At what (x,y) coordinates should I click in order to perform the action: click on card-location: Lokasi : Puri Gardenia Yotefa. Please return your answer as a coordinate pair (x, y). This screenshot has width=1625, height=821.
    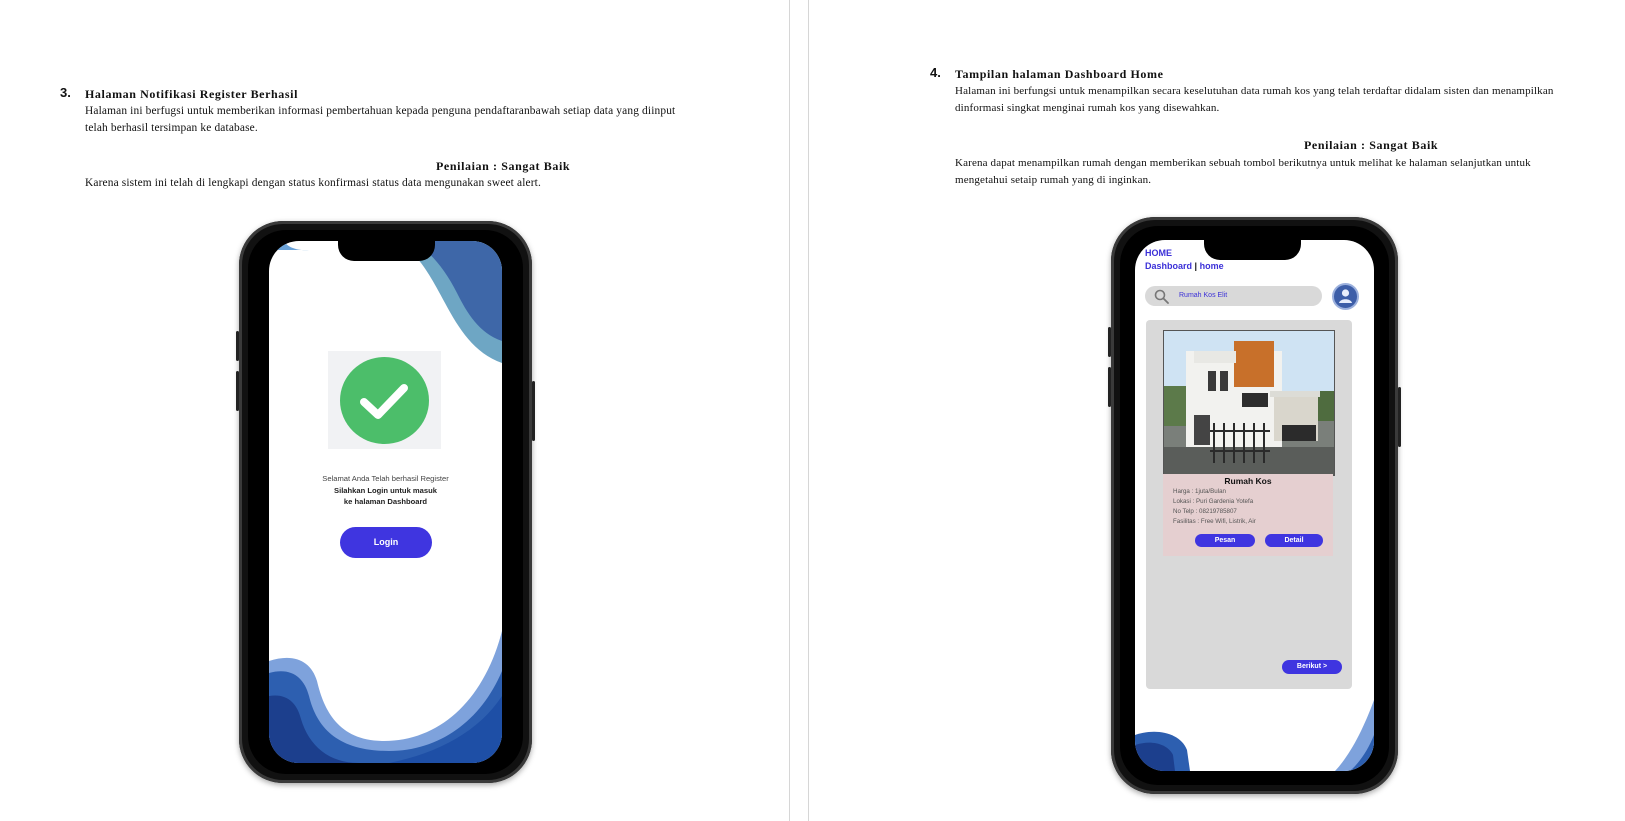
    Looking at the image, I should click on (1213, 501).